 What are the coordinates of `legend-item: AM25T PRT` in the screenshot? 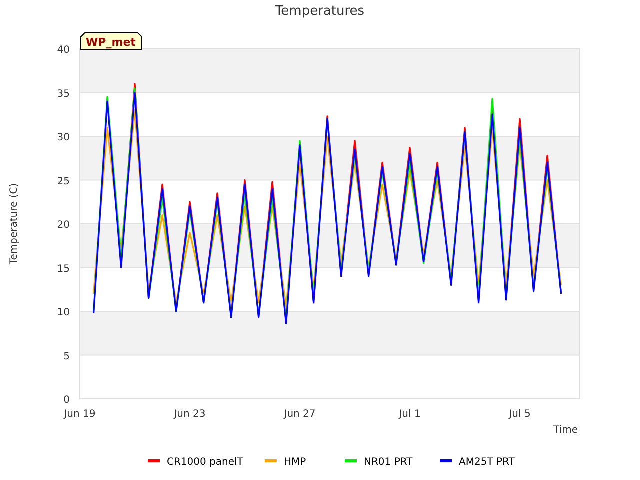 It's located at (477, 462).